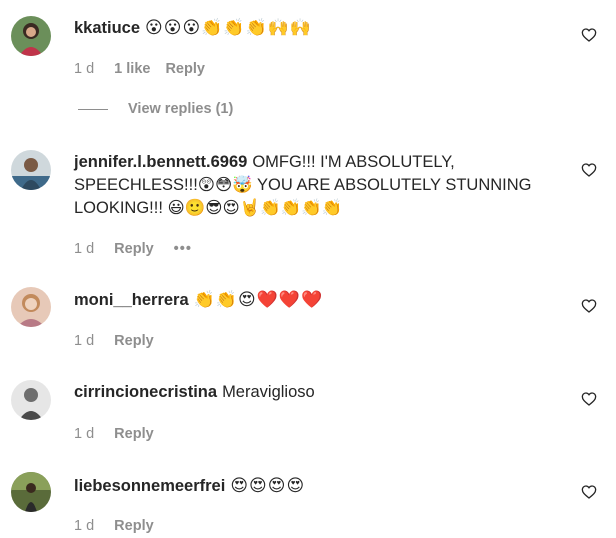 This screenshot has height=538, width=616. Describe the element at coordinates (107, 28) in the screenshot. I see `comment-username: kkatiuce` at that location.